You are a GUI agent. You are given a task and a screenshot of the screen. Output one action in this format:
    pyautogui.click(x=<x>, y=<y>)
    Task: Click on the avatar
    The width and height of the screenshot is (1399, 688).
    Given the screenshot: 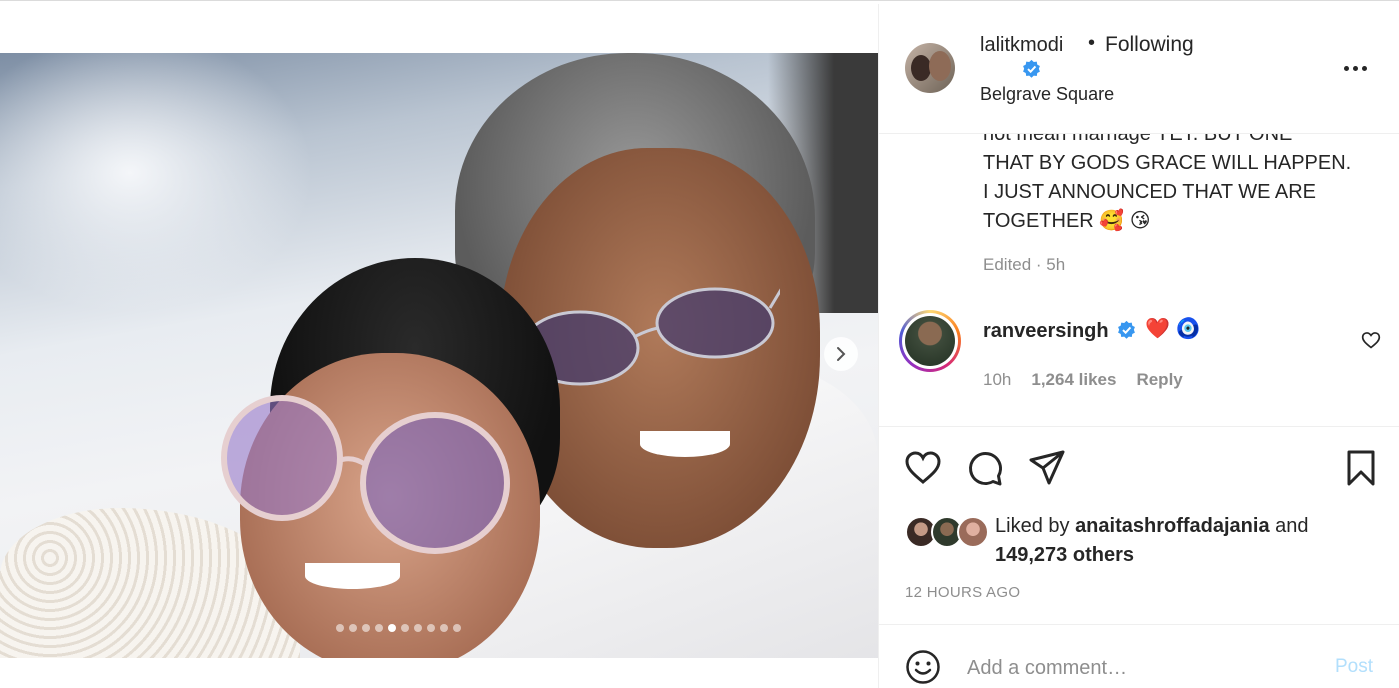 What is the action you would take?
    pyautogui.click(x=930, y=68)
    